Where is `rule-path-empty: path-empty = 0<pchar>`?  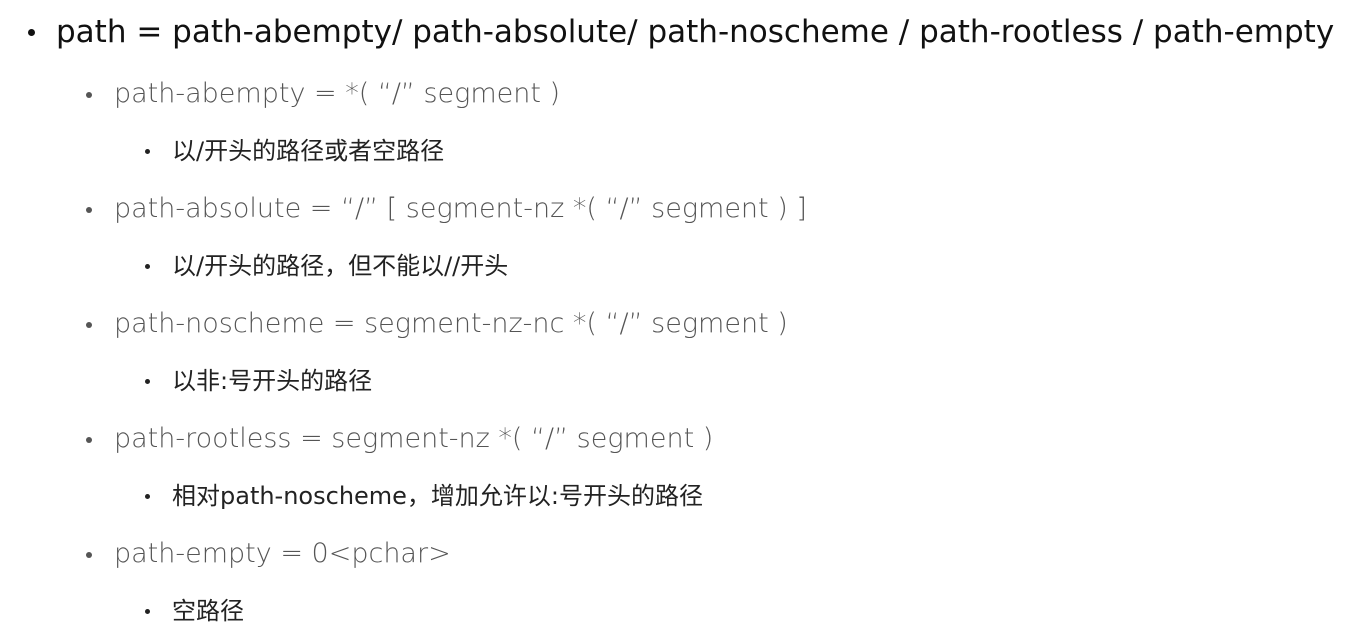 rule-path-empty: path-empty = 0<pchar> is located at coordinates (282, 553).